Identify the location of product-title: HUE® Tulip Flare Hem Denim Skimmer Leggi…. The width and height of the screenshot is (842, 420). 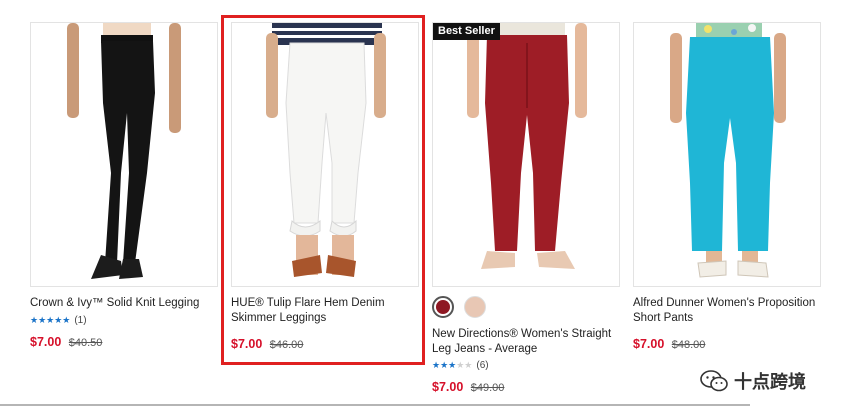
(325, 310).